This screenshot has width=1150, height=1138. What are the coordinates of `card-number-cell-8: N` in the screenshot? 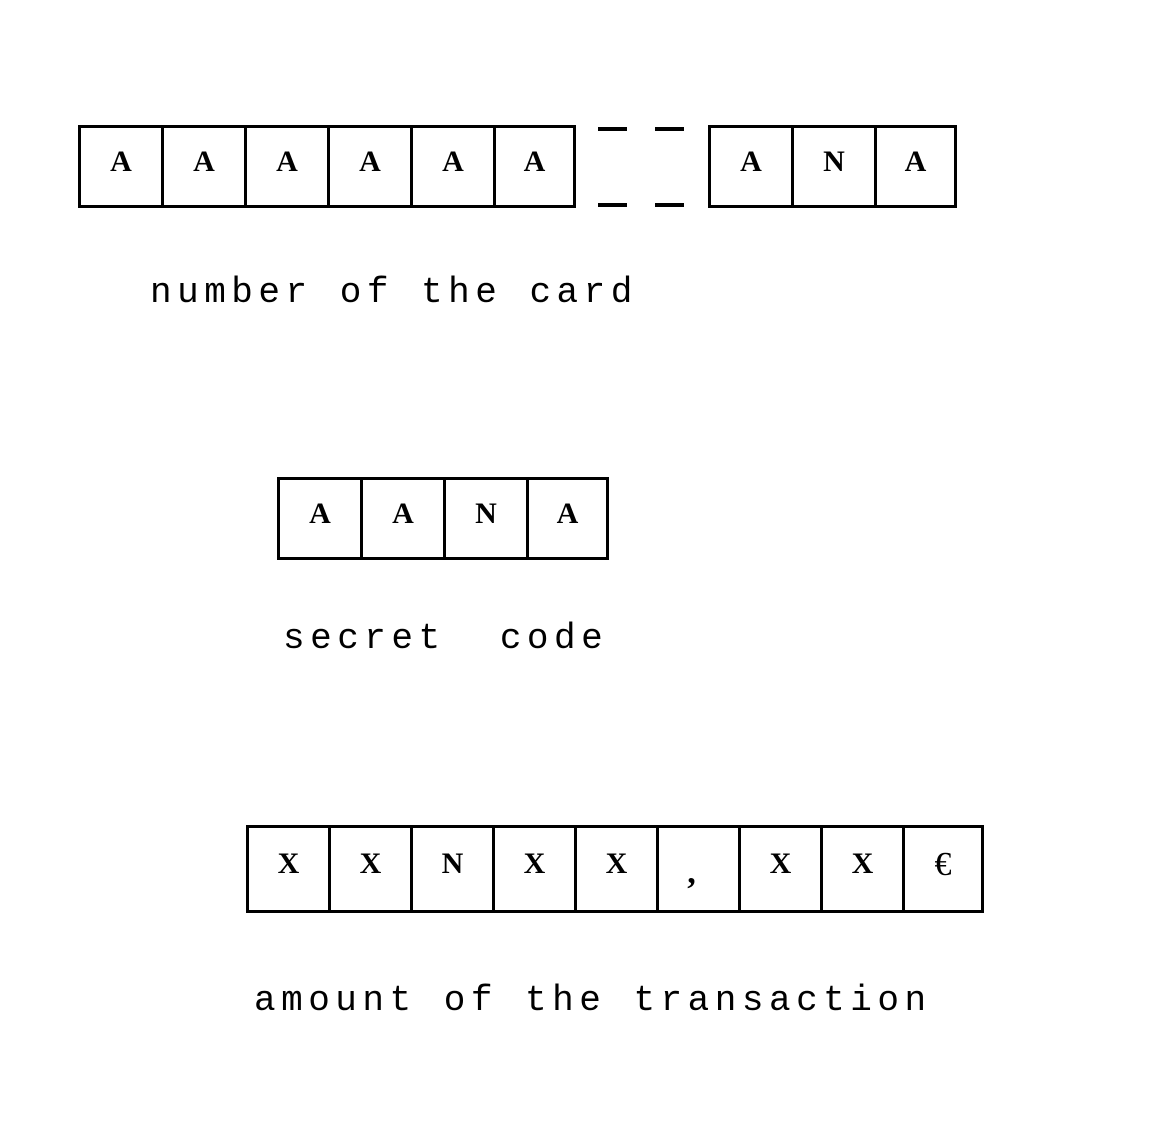 It's located at (832, 166).